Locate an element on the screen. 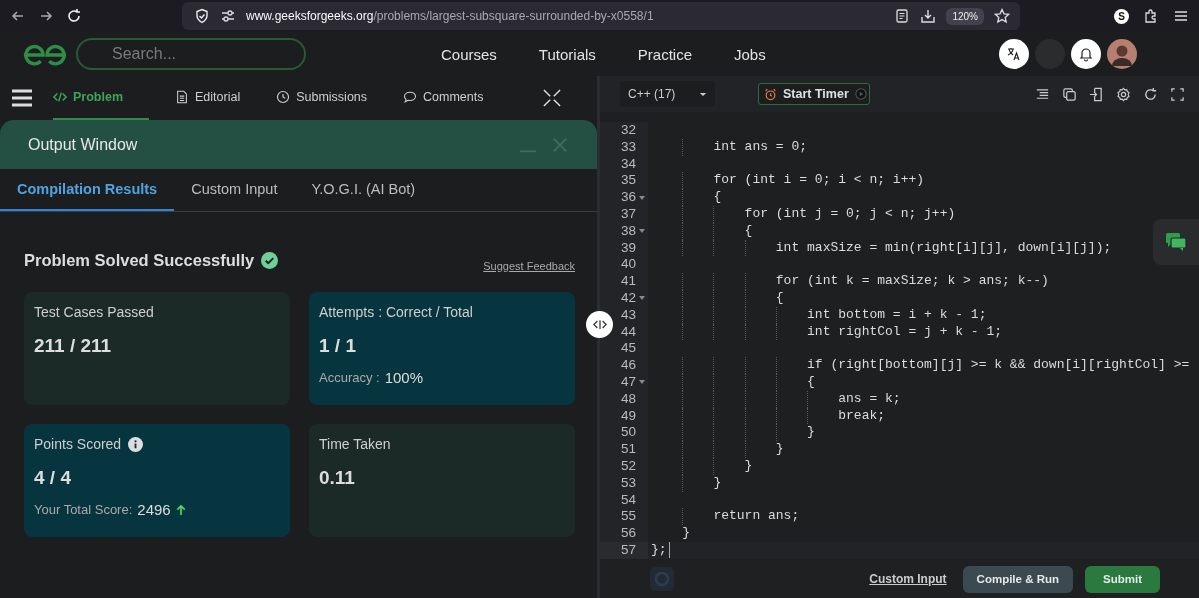 The width and height of the screenshot is (1199, 598). line-number: 45 is located at coordinates (627, 349).